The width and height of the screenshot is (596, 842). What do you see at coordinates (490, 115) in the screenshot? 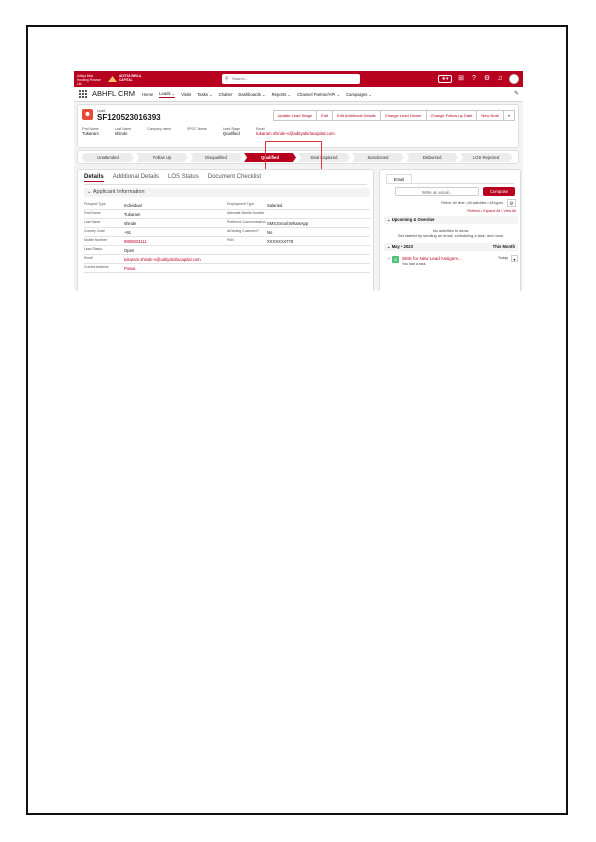
I see `new-note-button: New Note` at bounding box center [490, 115].